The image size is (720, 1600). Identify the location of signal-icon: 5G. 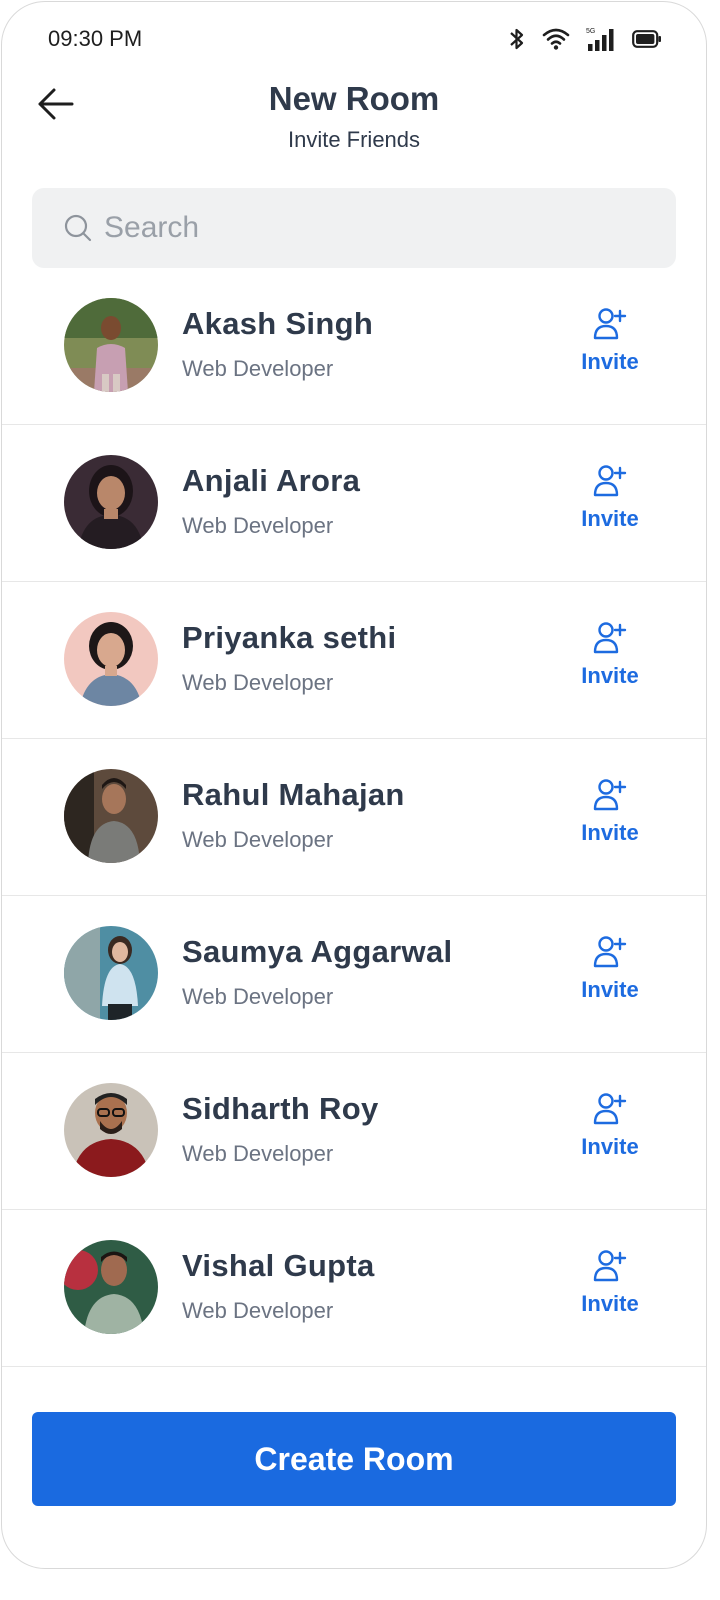
(600, 39).